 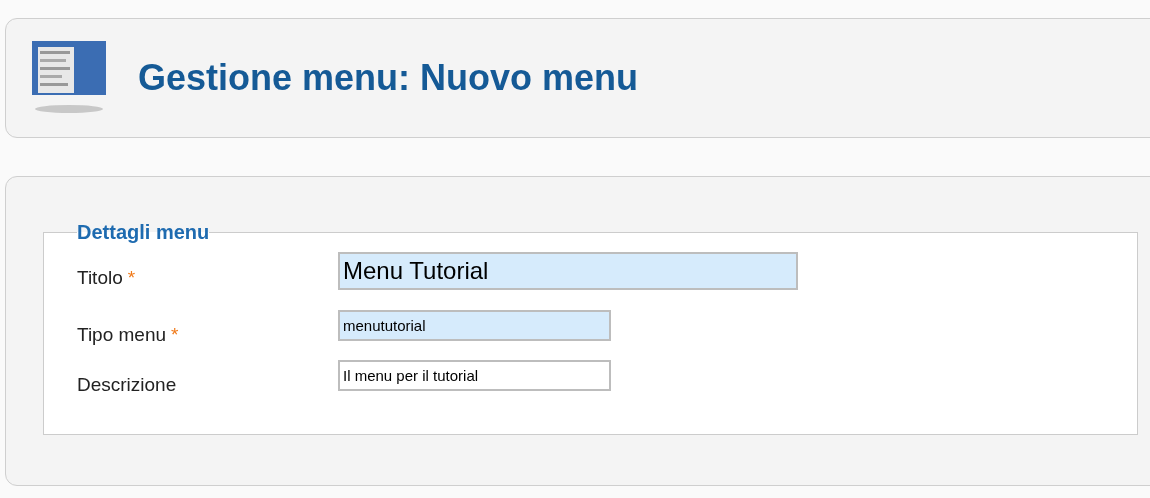 I want to click on field-label: Tipo menu, so click(x=122, y=334).